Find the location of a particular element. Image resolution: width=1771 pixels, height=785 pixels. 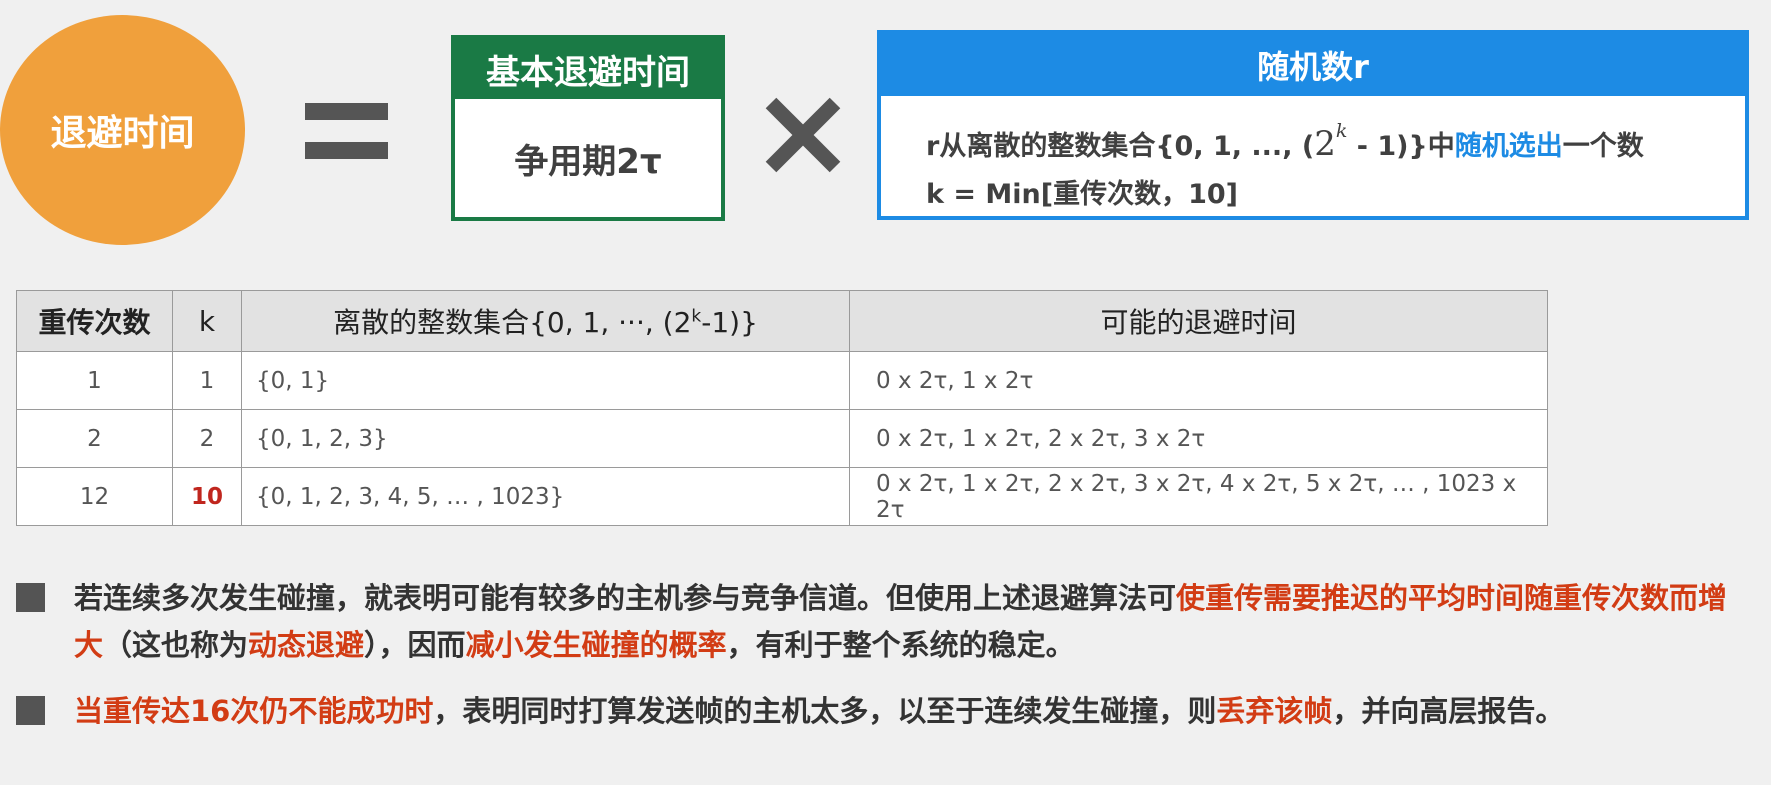

cell-k: 1 is located at coordinates (207, 380).